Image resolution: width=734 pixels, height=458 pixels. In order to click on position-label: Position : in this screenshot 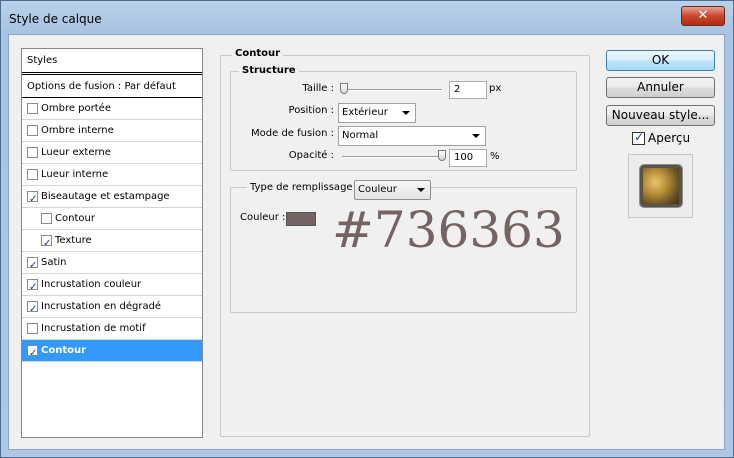, I will do `click(311, 110)`.